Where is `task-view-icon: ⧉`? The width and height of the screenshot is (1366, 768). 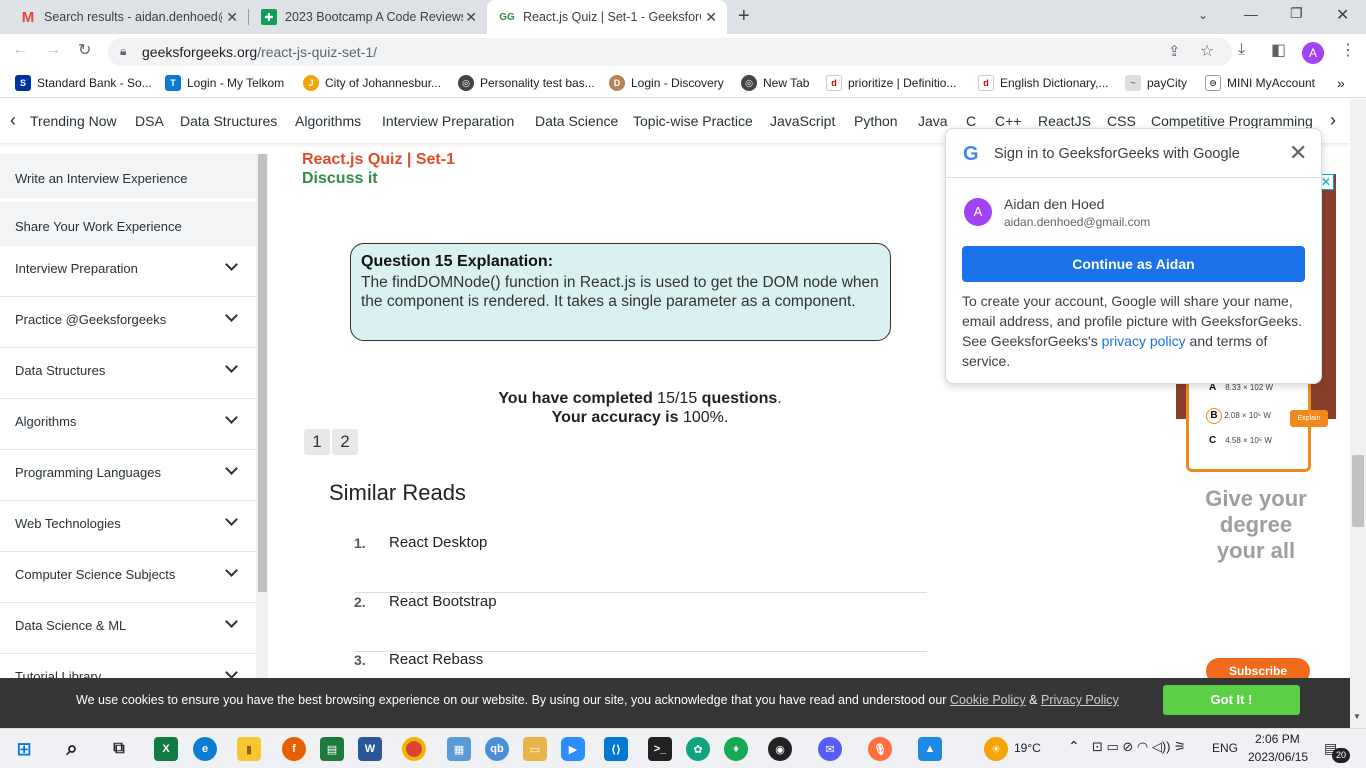 task-view-icon: ⧉ is located at coordinates (119, 749).